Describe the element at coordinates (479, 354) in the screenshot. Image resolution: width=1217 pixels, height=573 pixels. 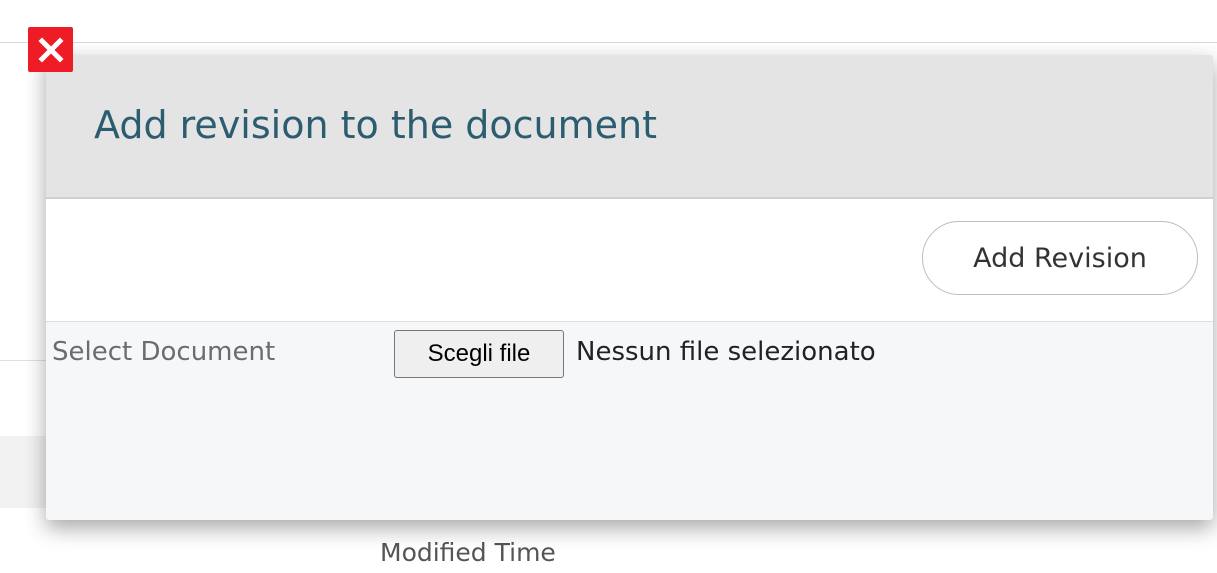
I see `choose-file-button: Scegli file` at that location.